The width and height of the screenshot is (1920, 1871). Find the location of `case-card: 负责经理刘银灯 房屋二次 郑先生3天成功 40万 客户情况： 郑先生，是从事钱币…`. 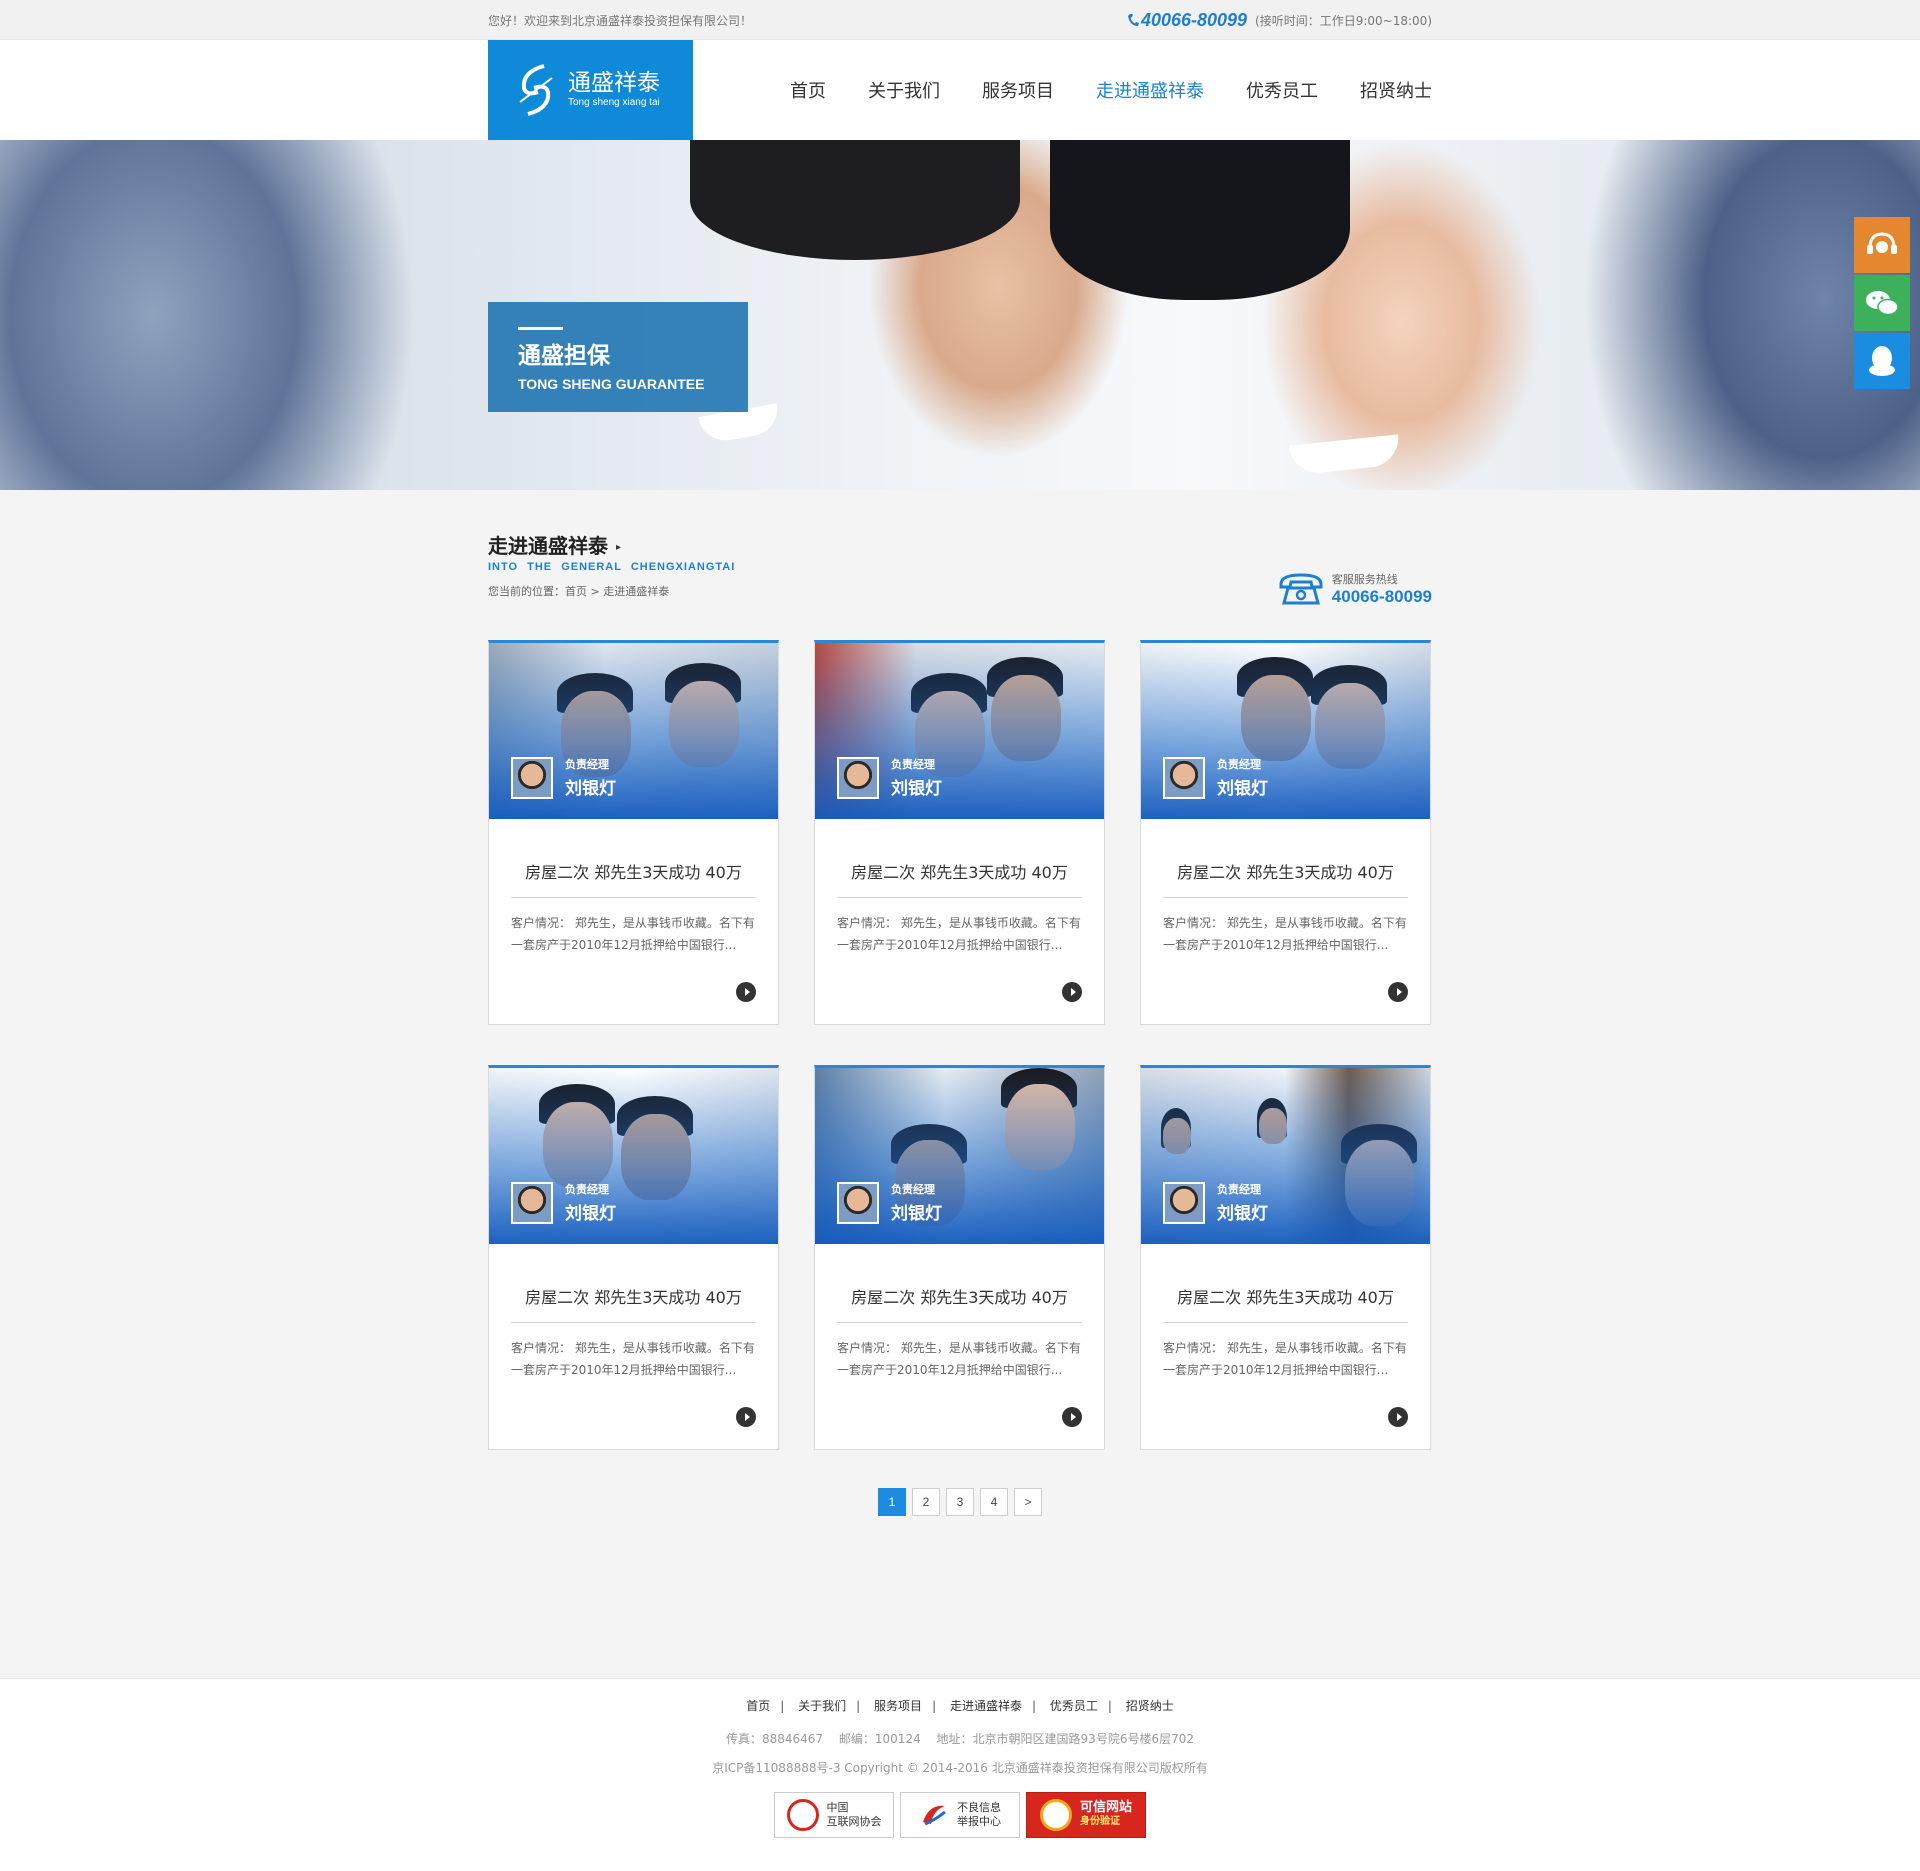

case-card: 负责经理刘银灯 房屋二次 郑先生3天成功 40万 客户情况： 郑先生，是从事钱币… is located at coordinates (633, 1257).